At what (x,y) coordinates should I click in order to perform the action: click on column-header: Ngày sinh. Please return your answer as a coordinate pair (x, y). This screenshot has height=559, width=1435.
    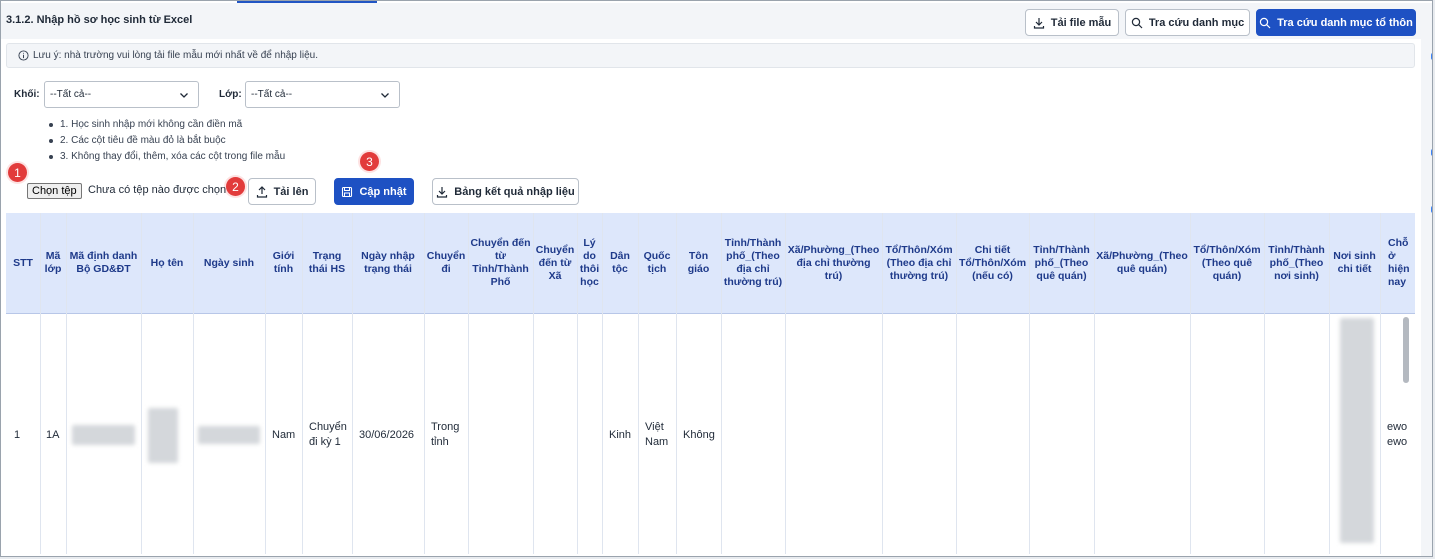
    Looking at the image, I should click on (229, 262).